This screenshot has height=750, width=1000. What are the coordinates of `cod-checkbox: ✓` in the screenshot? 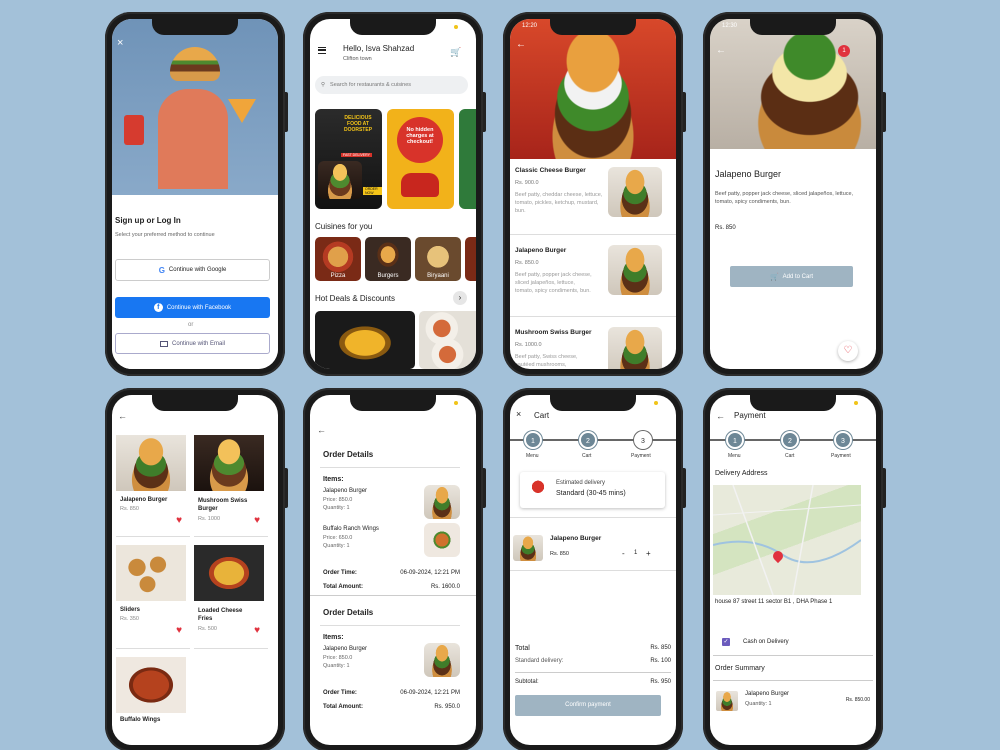 It's located at (726, 642).